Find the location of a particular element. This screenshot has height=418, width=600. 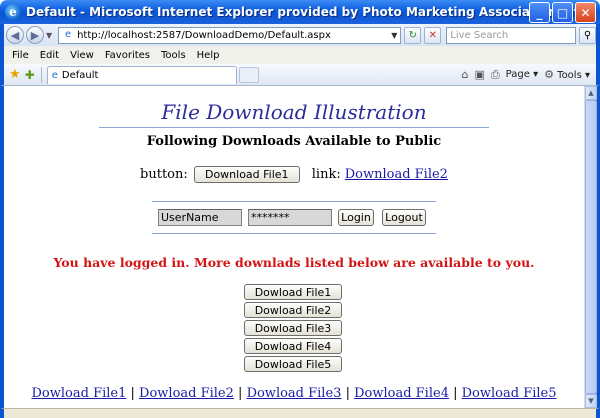

favorites-star-icon: ★ is located at coordinates (15, 74).